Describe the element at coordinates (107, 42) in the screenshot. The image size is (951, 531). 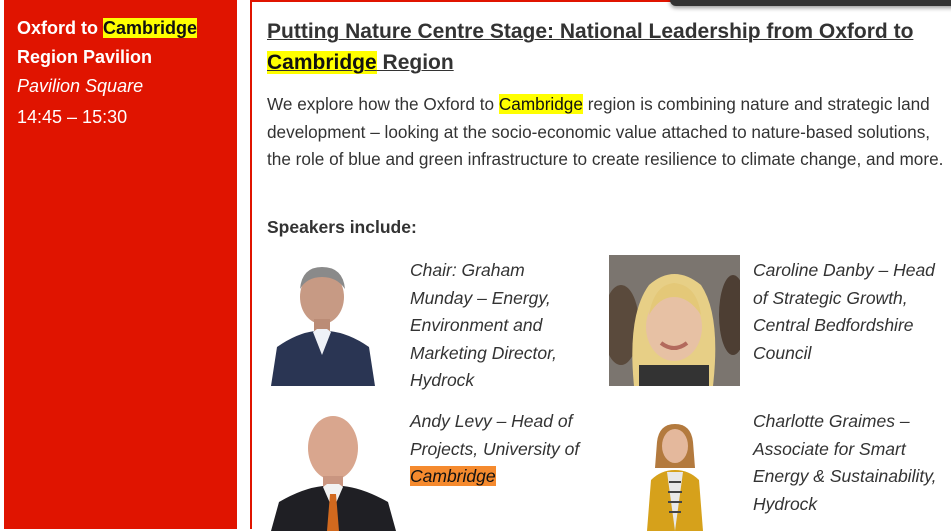
I see `pavilion-name: Oxford to Cambridge Region Pavilion` at that location.